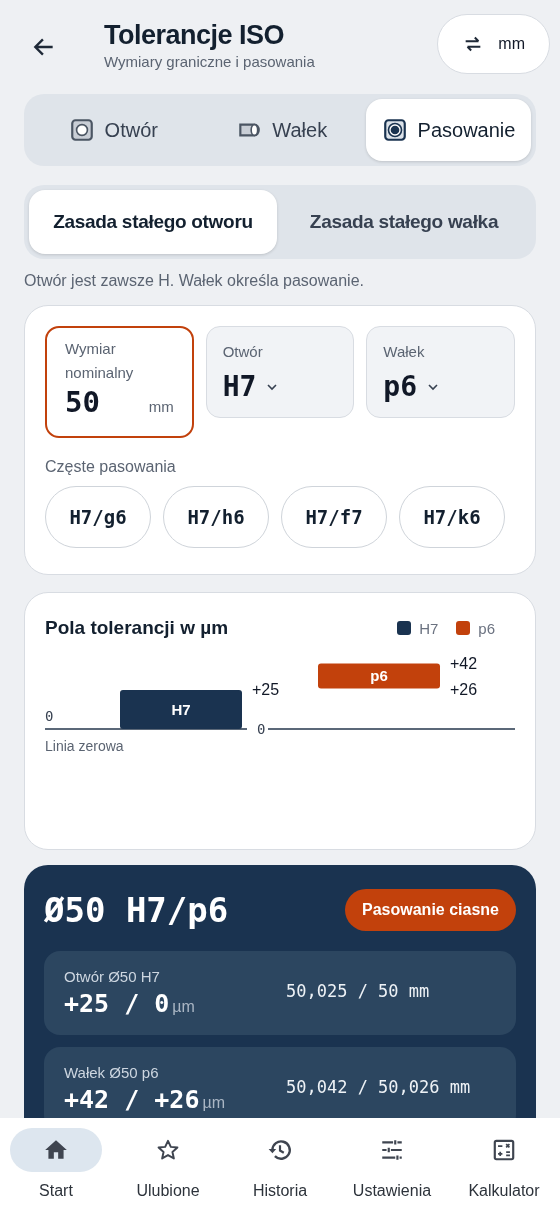 The width and height of the screenshot is (560, 1212). Describe the element at coordinates (117, 1003) in the screenshot. I see `deviation-value: +25 / 0` at that location.